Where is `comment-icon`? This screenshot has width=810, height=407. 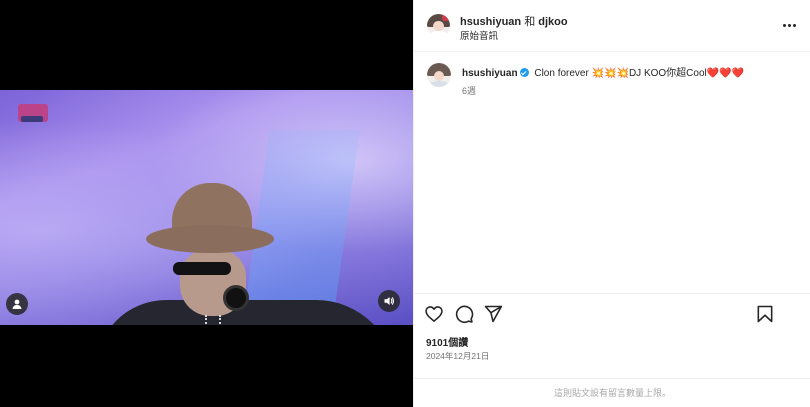
comment-icon is located at coordinates (464, 314).